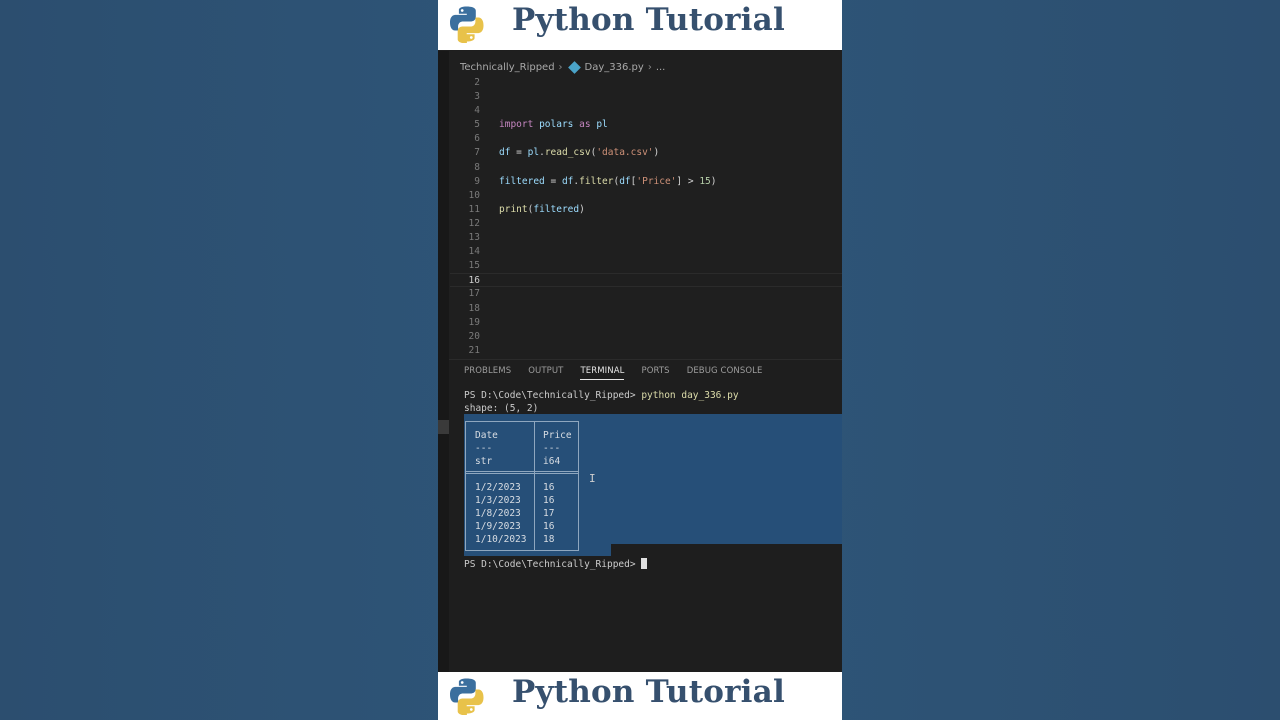 This screenshot has width=1280, height=720. Describe the element at coordinates (592, 478) in the screenshot. I see `text-cursor-icon: I` at that location.